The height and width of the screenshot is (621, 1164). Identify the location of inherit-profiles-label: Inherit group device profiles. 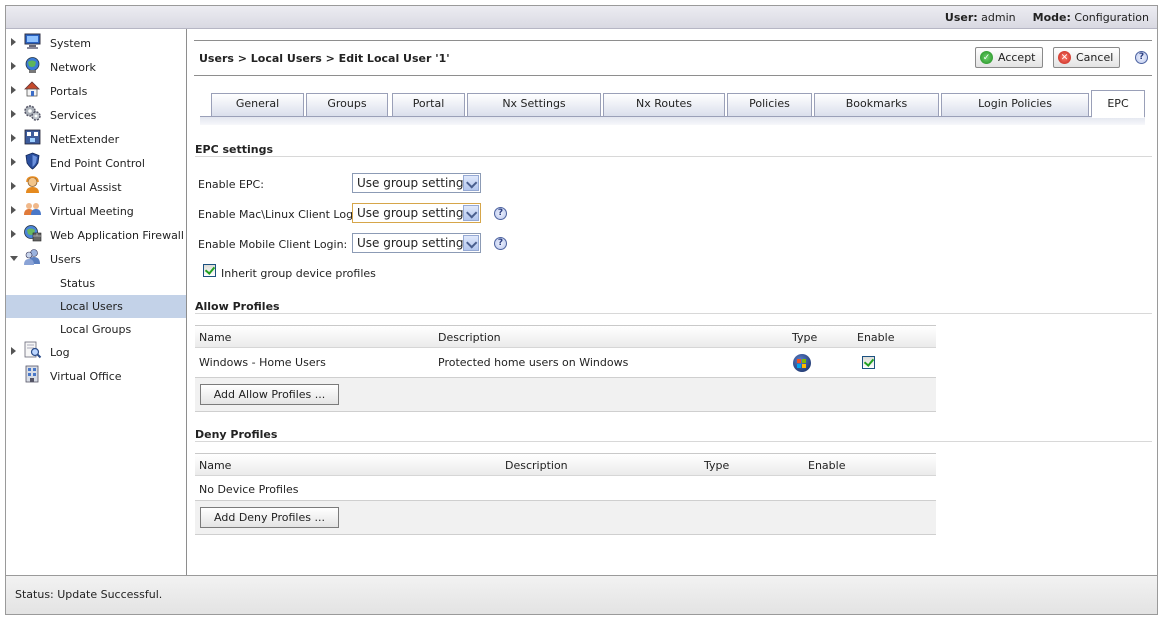
(298, 273).